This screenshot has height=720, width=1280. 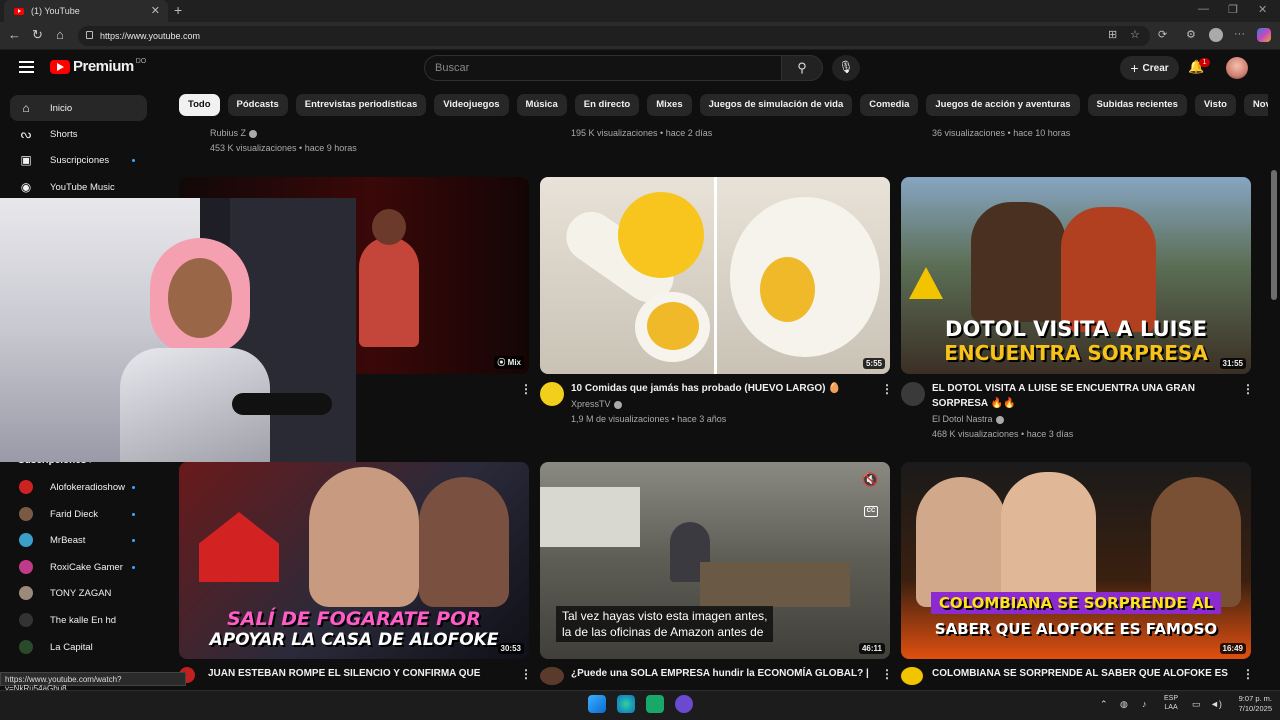 I want to click on discord-icon, so click(x=684, y=704).